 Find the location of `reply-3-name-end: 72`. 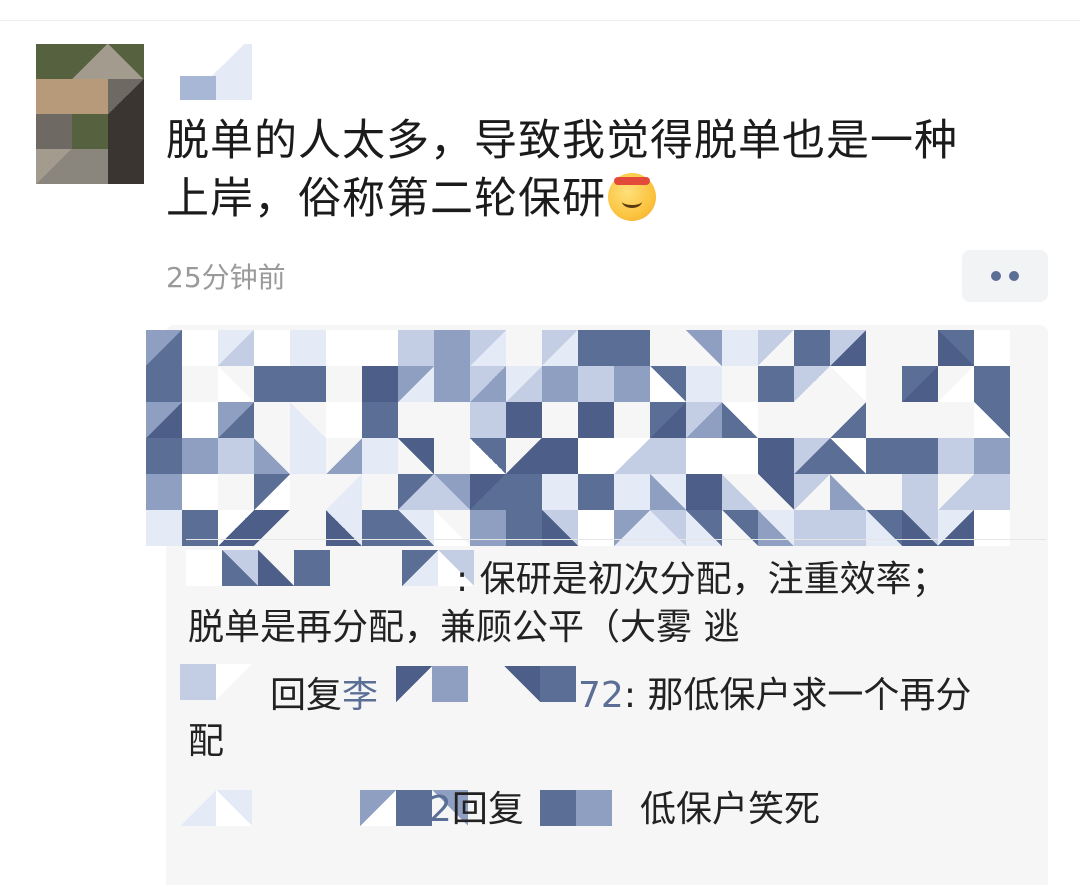

reply-3-name-end: 72 is located at coordinates (429, 809).